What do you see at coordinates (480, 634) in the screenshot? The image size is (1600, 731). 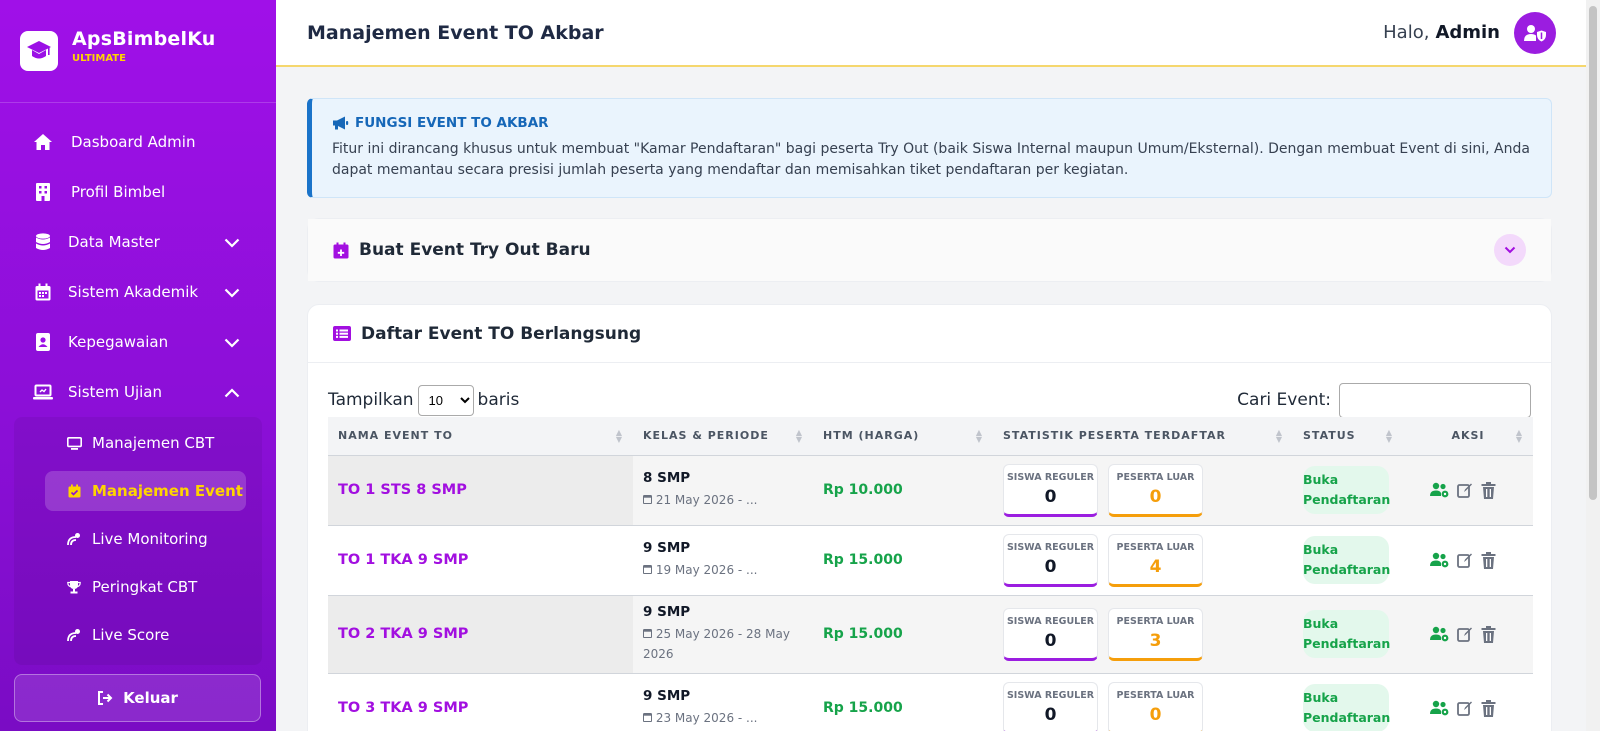 I see `cell-nama: TO 2 TKA 9 SMP` at bounding box center [480, 634].